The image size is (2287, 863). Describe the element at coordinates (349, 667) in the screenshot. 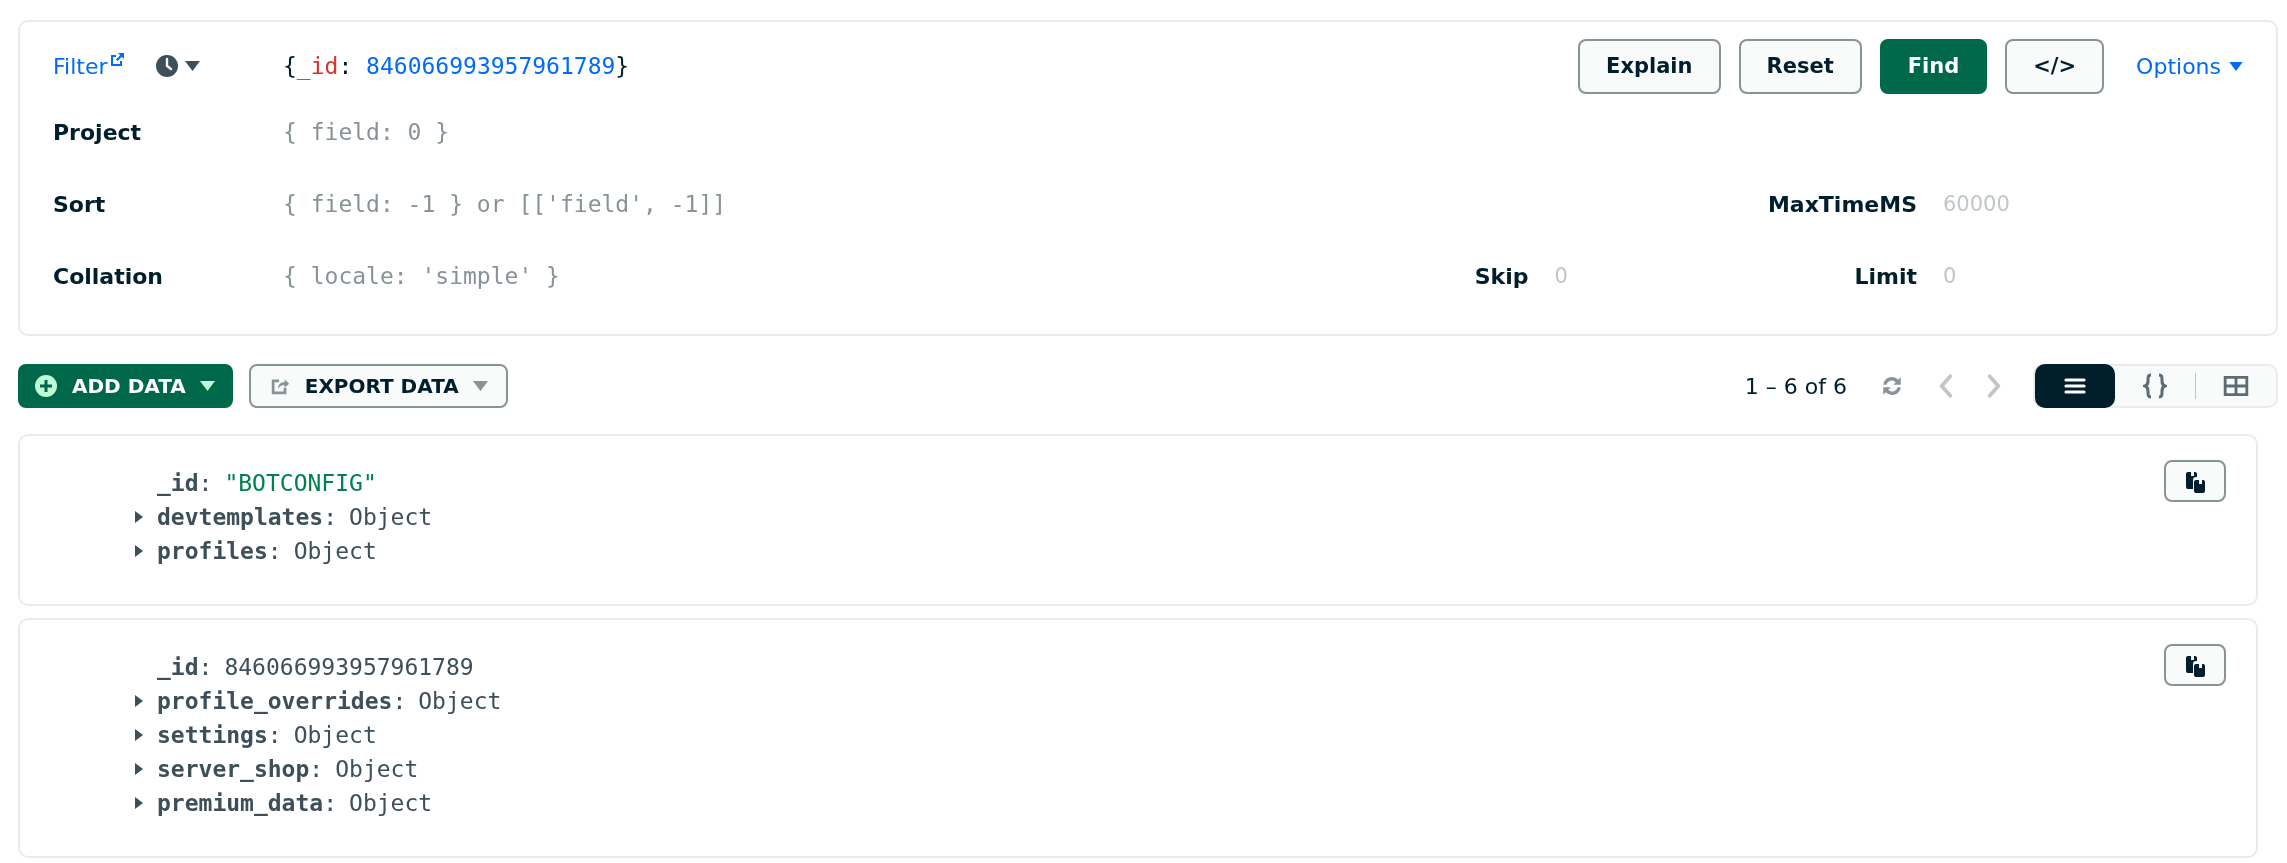

I see `field-value: 846066993957961789` at that location.